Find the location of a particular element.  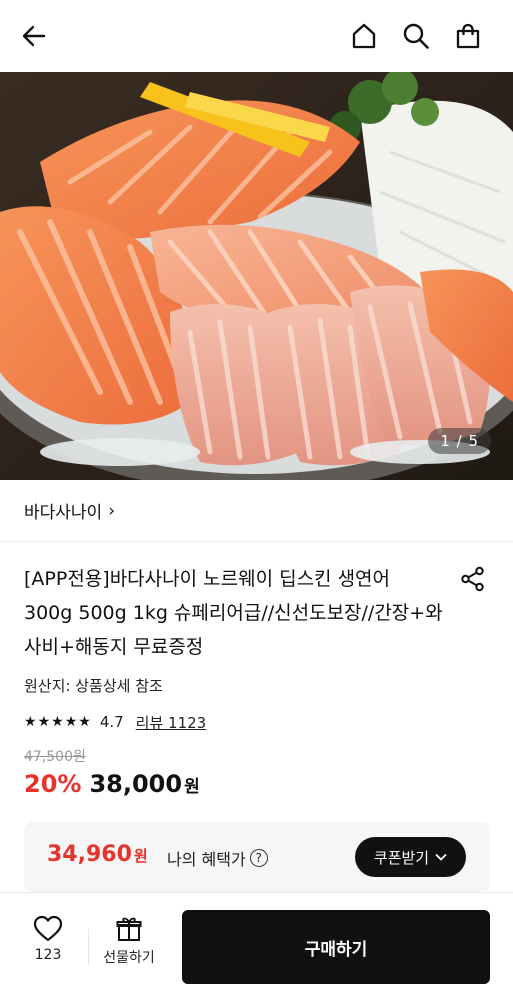

discount-rate: 20% is located at coordinates (53, 784).